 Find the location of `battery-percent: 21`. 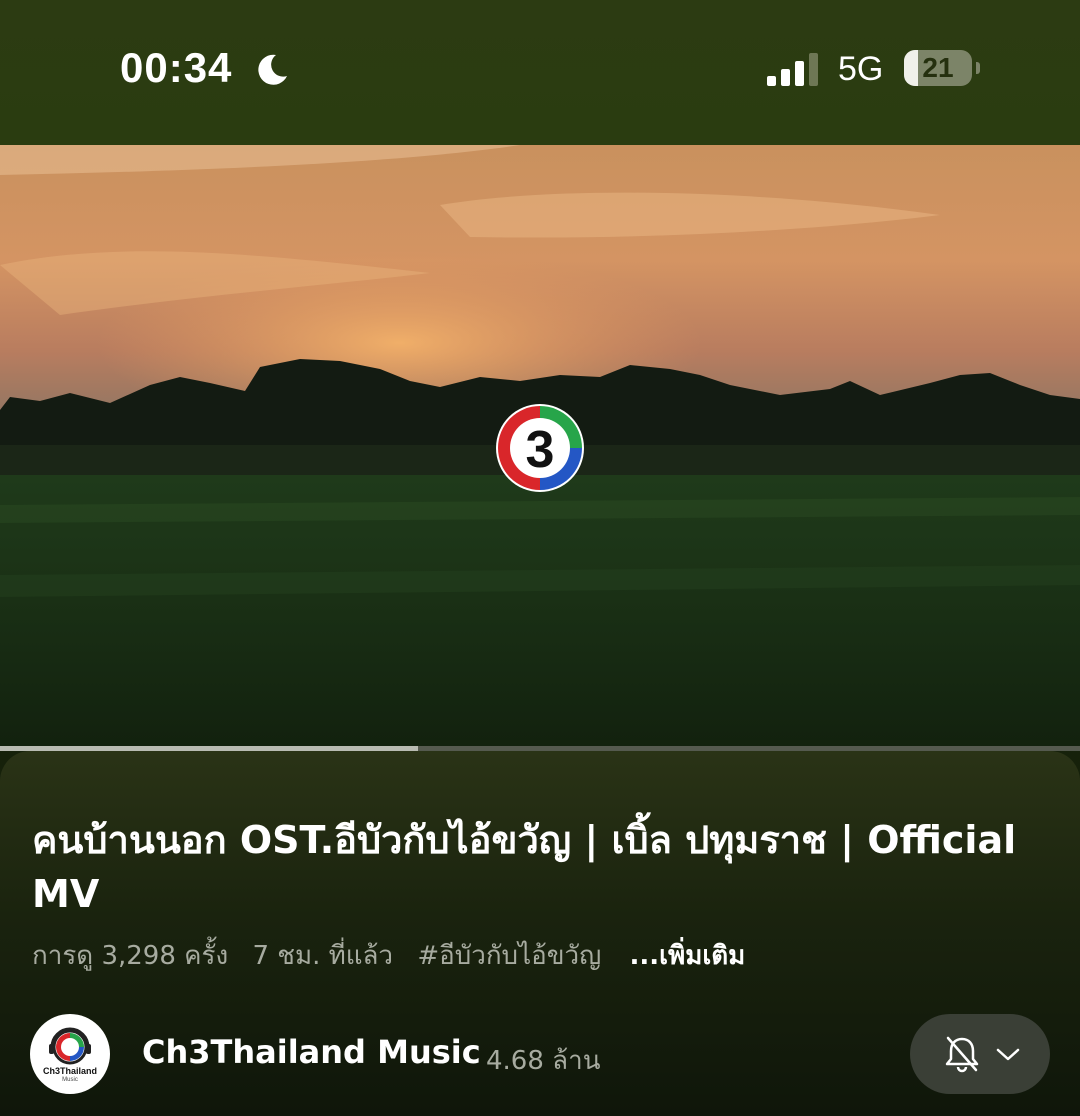

battery-percent: 21 is located at coordinates (938, 67).